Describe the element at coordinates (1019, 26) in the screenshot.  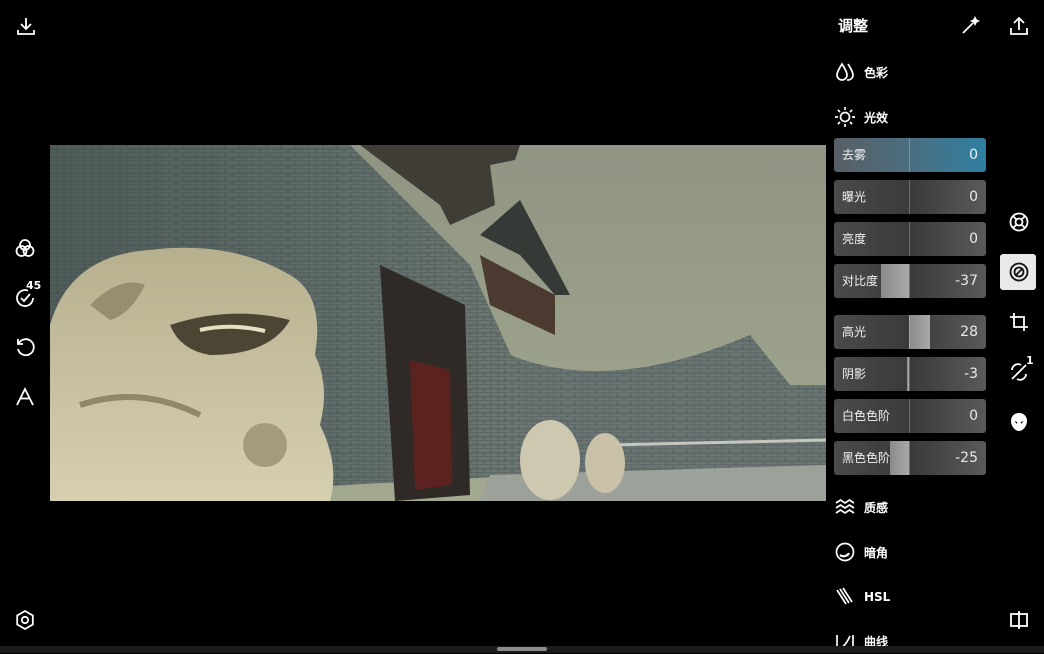
I see `share-icon` at that location.